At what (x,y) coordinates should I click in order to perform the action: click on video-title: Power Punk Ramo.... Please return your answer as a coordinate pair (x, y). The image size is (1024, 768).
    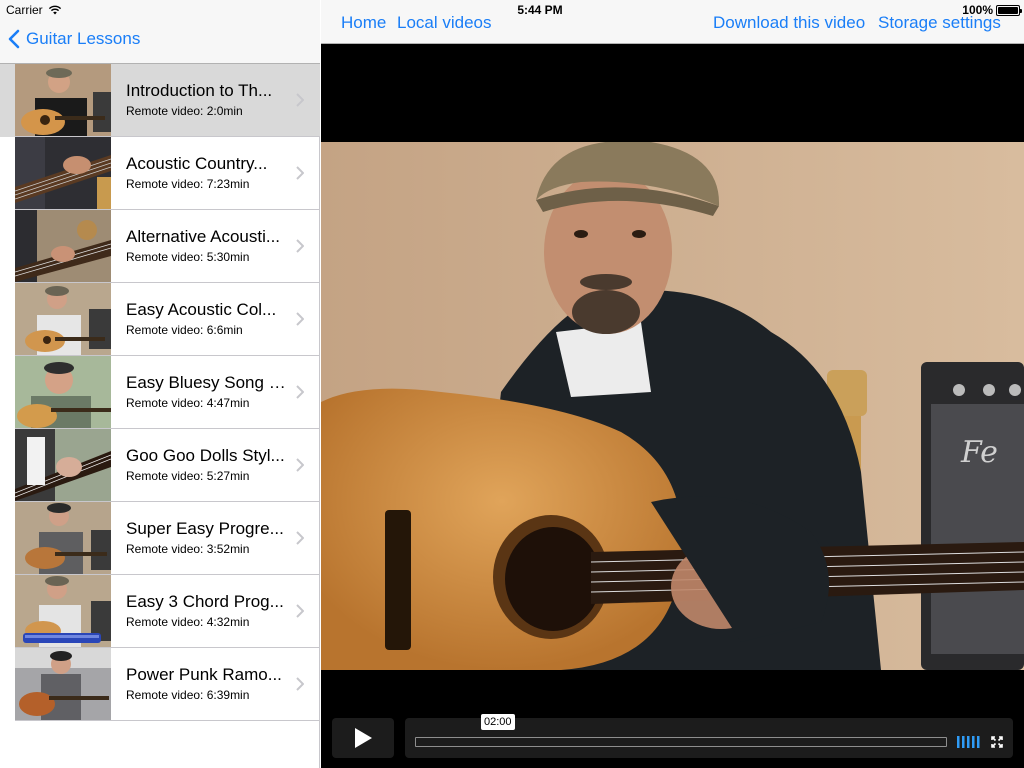
    Looking at the image, I should click on (204, 674).